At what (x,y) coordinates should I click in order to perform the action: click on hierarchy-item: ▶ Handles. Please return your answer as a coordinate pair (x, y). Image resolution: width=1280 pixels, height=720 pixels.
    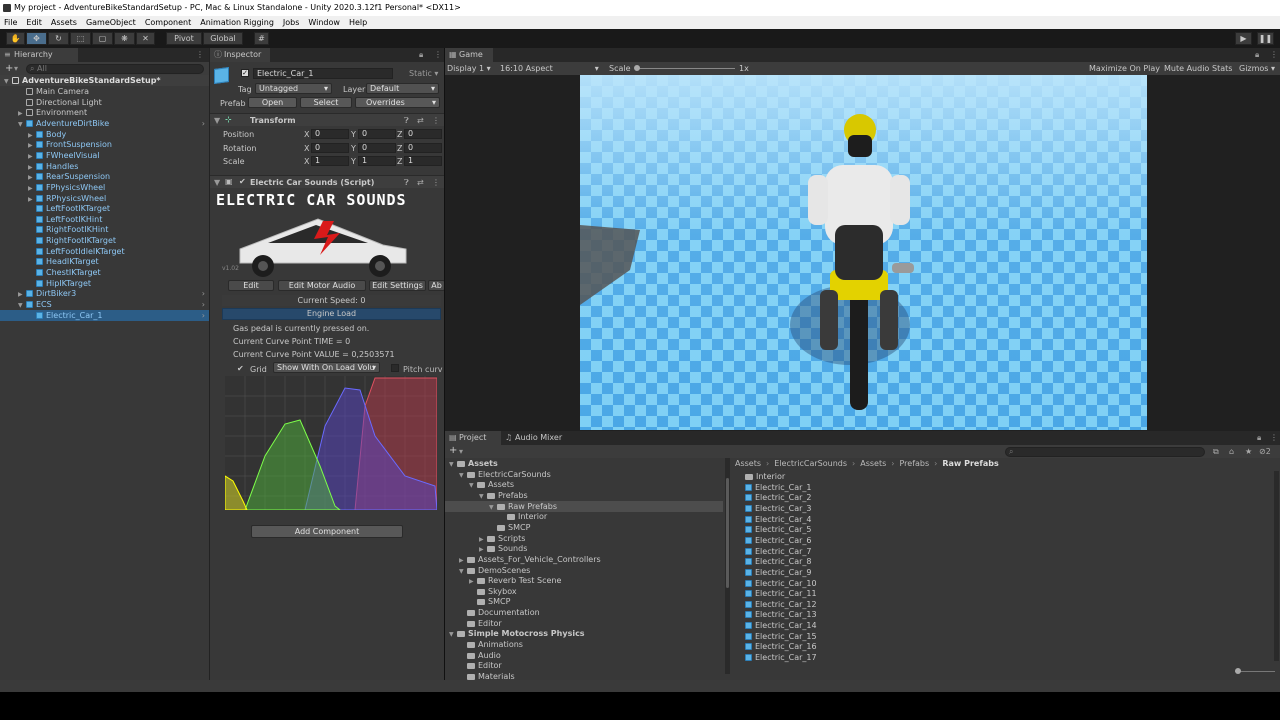
    Looking at the image, I should click on (104, 166).